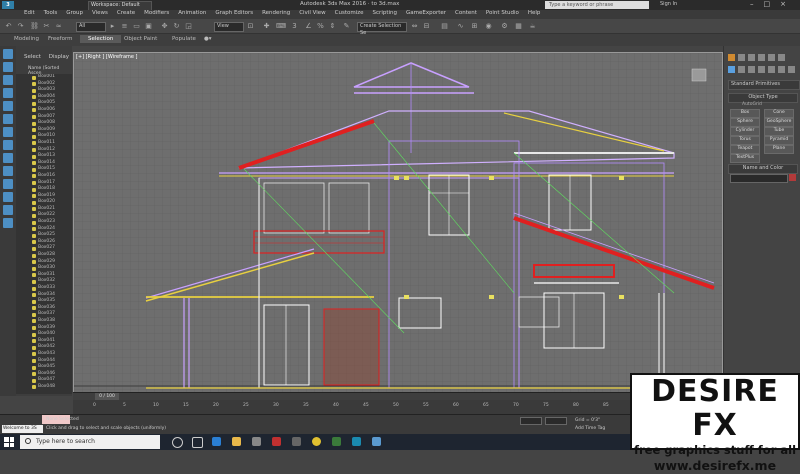 The height and width of the screenshot is (474, 800). Describe the element at coordinates (44, 367) in the screenshot. I see `scene-list-item: Box045` at that location.